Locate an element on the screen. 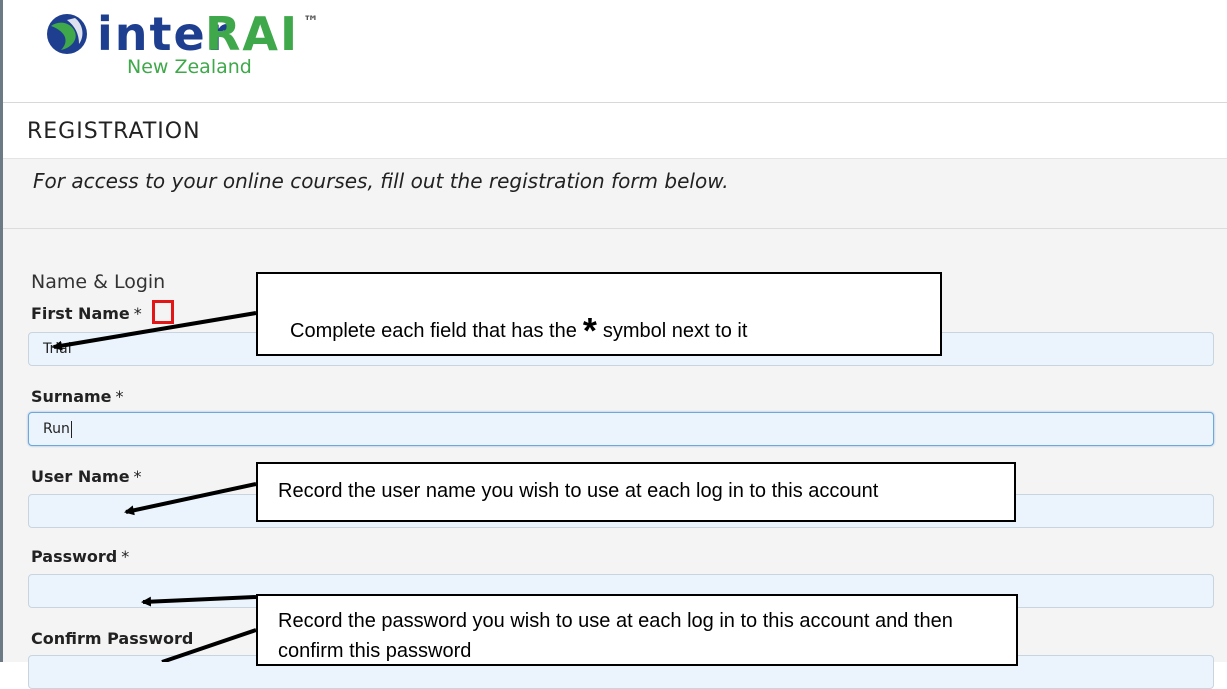  password-label: Password * is located at coordinates (80, 556).